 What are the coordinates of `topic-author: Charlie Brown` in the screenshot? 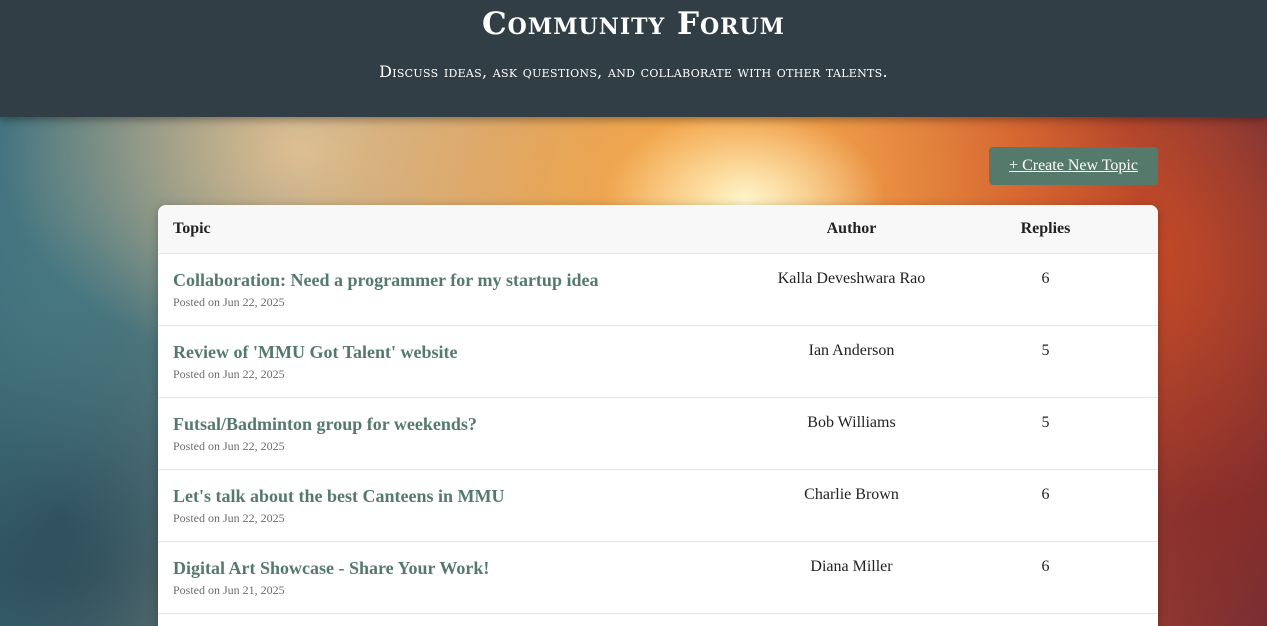 It's located at (851, 494).